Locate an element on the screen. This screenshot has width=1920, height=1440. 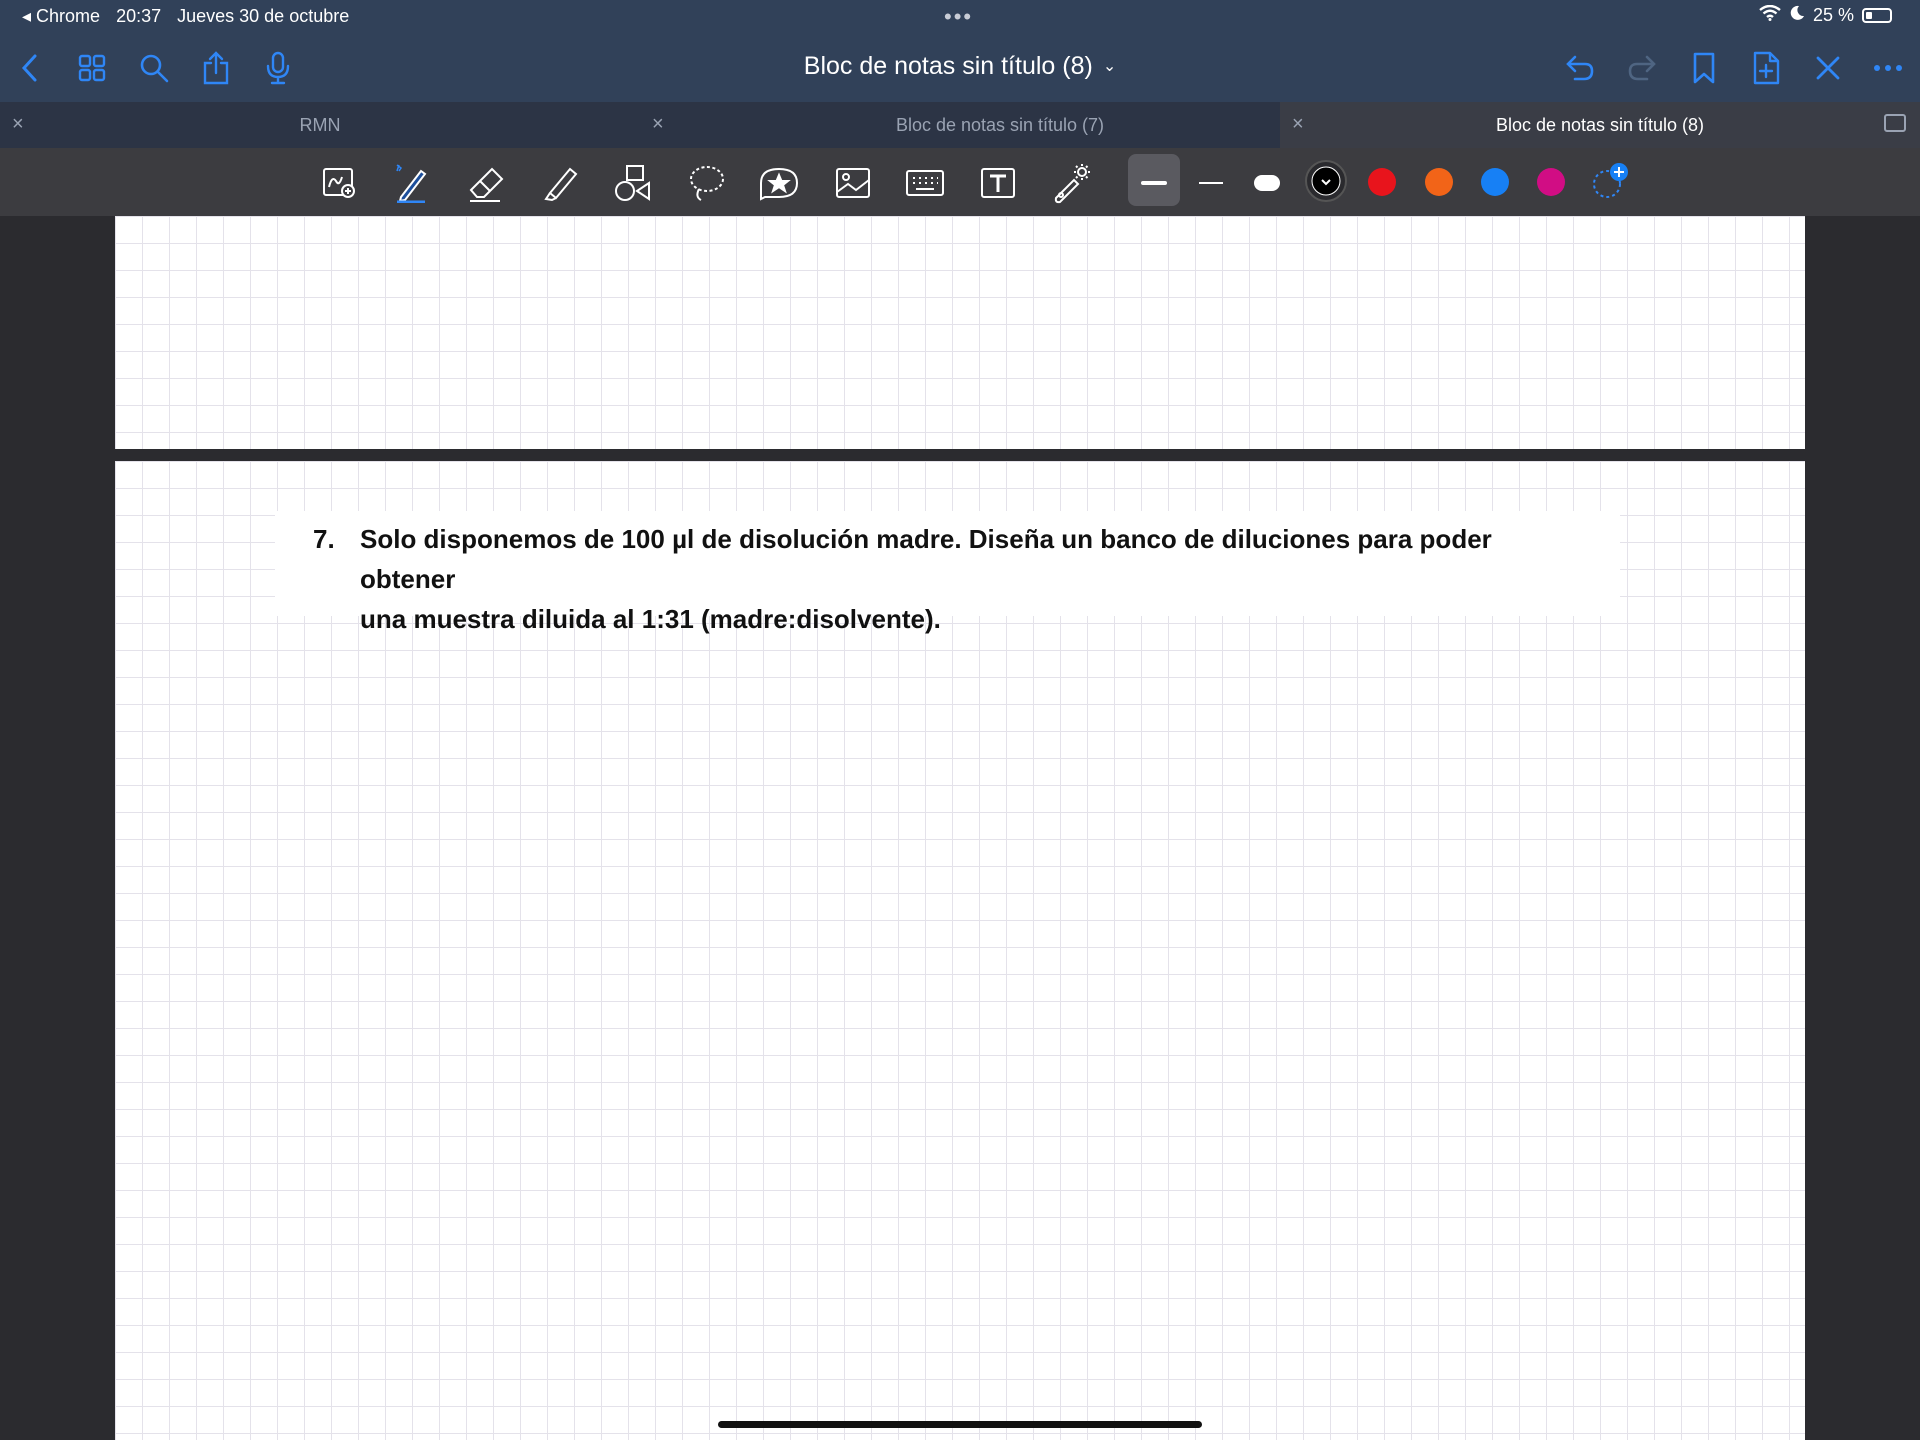
drawing-toolbar is located at coordinates (960, 182).